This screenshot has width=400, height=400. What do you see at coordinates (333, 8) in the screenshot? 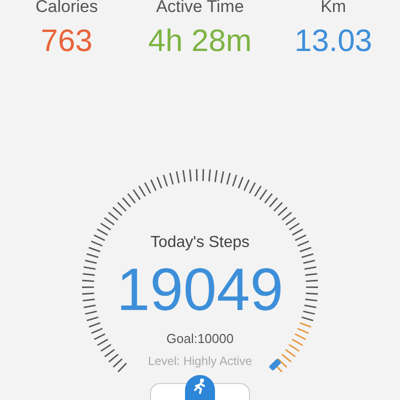
I see `stat-label: Km` at bounding box center [333, 8].